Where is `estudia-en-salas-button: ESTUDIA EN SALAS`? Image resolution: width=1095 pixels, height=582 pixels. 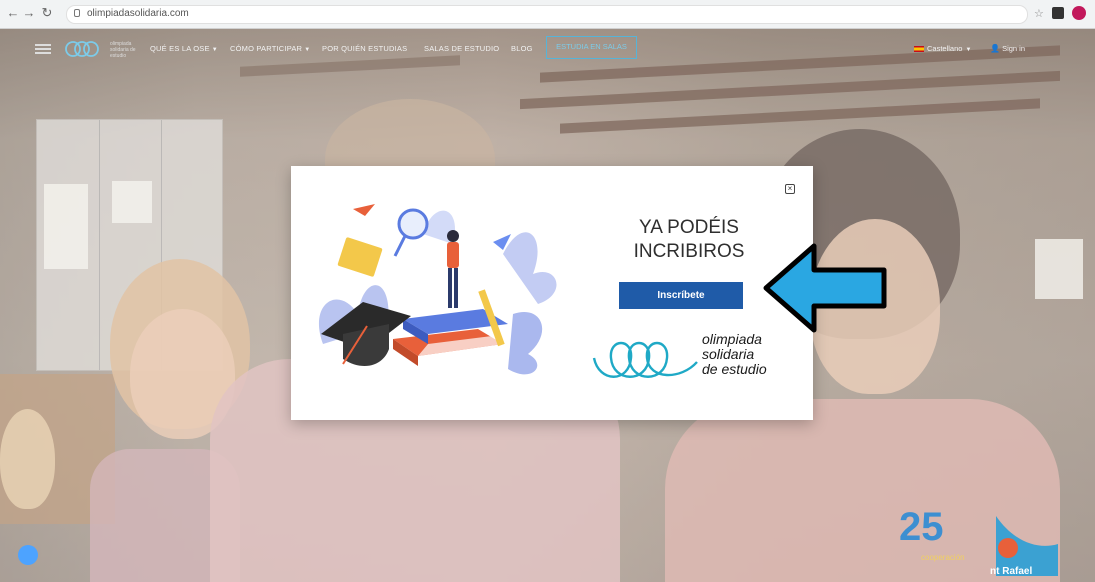
estudia-en-salas-button: ESTUDIA EN SALAS is located at coordinates (591, 47).